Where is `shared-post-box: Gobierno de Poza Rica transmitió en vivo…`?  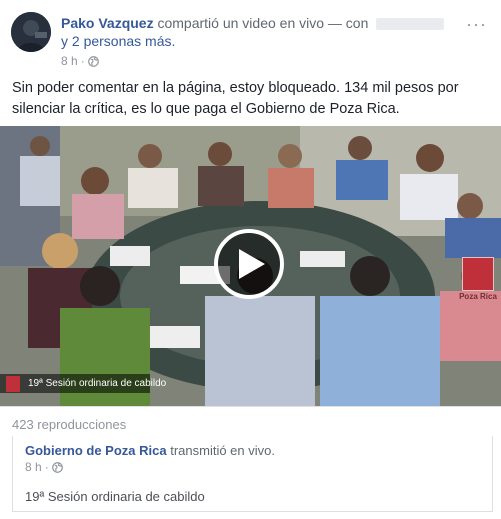 shared-post-box: Gobierno de Poza Rica transmitió en vivo… is located at coordinates (252, 474).